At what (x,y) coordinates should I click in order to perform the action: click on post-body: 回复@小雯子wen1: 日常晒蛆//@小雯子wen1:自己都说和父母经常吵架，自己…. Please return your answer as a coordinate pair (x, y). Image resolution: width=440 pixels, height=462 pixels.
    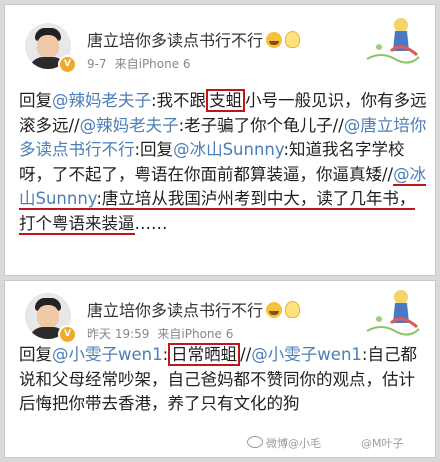
    Looking at the image, I should click on (225, 380).